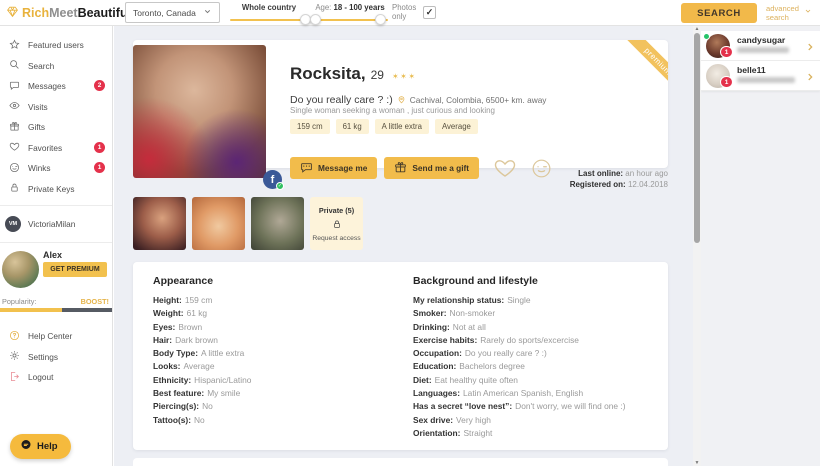 The height and width of the screenshot is (466, 820). I want to click on private-photos-title: Private (5), so click(336, 210).